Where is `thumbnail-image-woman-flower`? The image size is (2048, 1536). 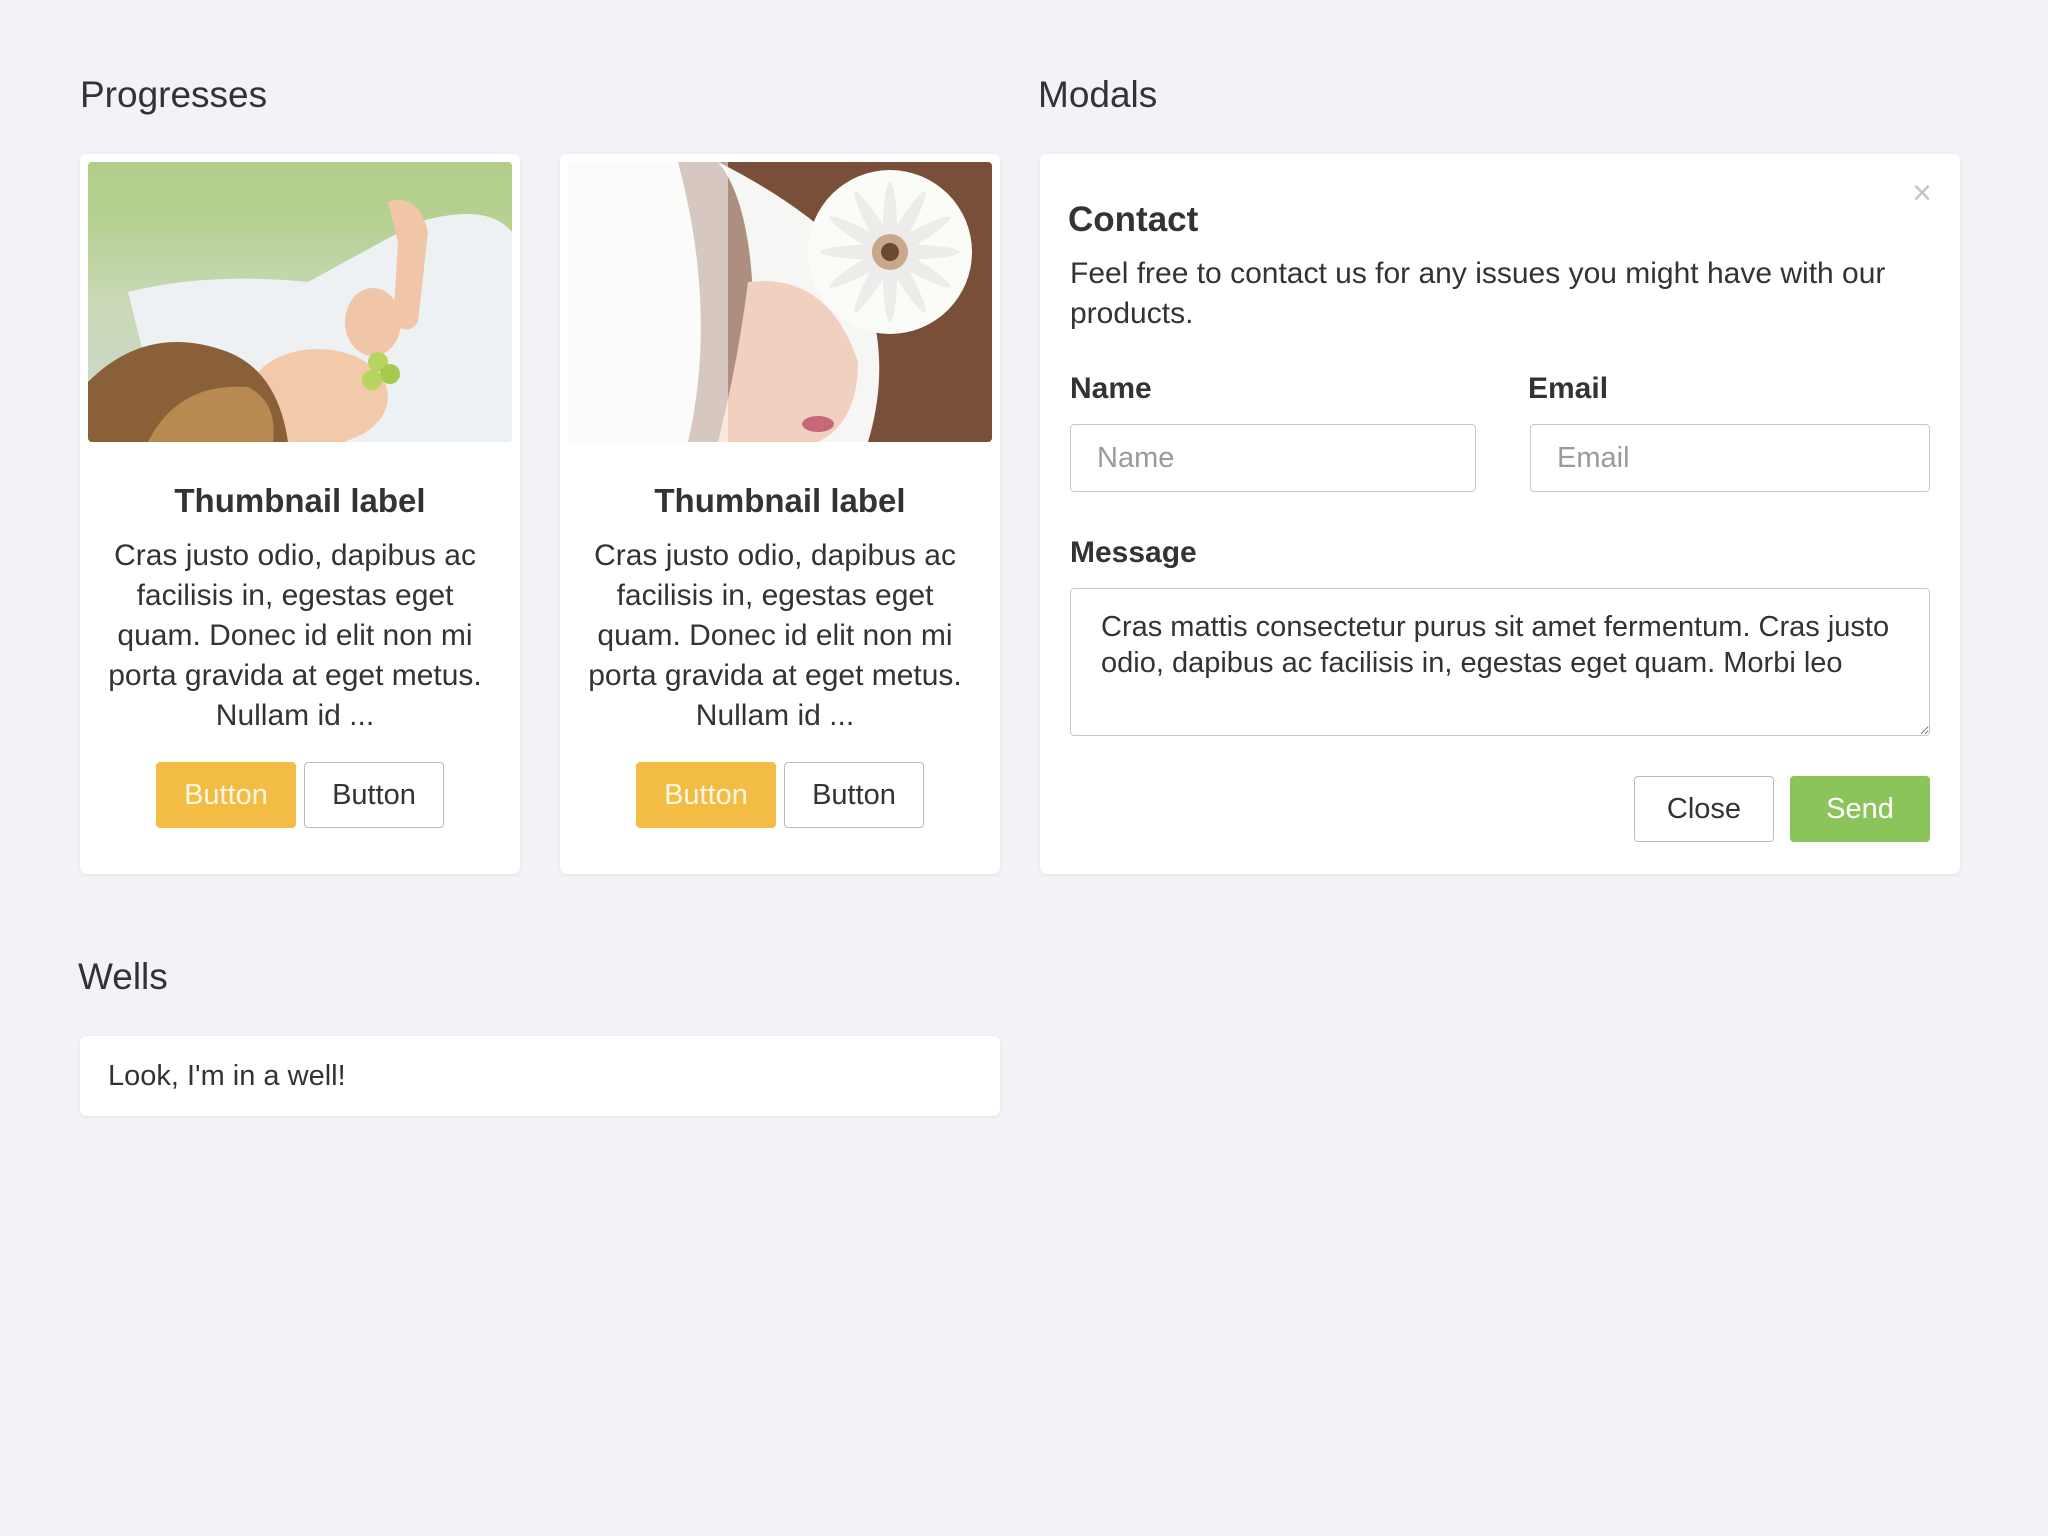
thumbnail-image-woman-flower is located at coordinates (780, 302).